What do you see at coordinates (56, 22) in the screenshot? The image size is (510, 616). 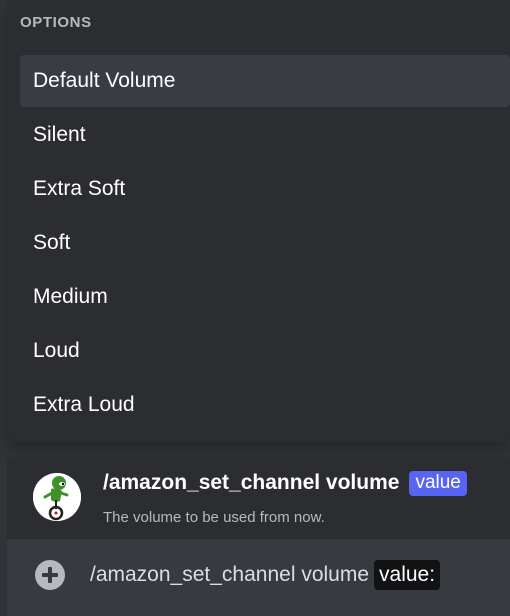 I see `options-header: OPTIONS` at bounding box center [56, 22].